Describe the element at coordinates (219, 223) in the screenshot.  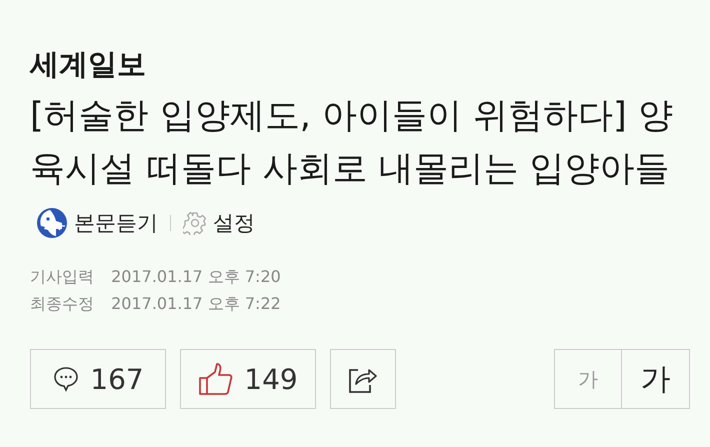
I see `settings-button: 설정` at that location.